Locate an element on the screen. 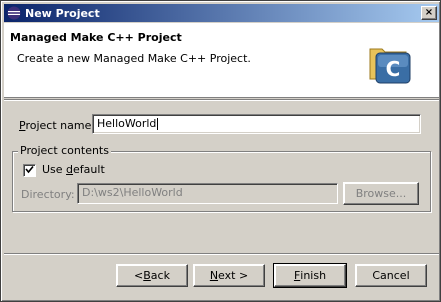 This screenshot has height=302, width=441. title-bar: New Project × is located at coordinates (221, 13).